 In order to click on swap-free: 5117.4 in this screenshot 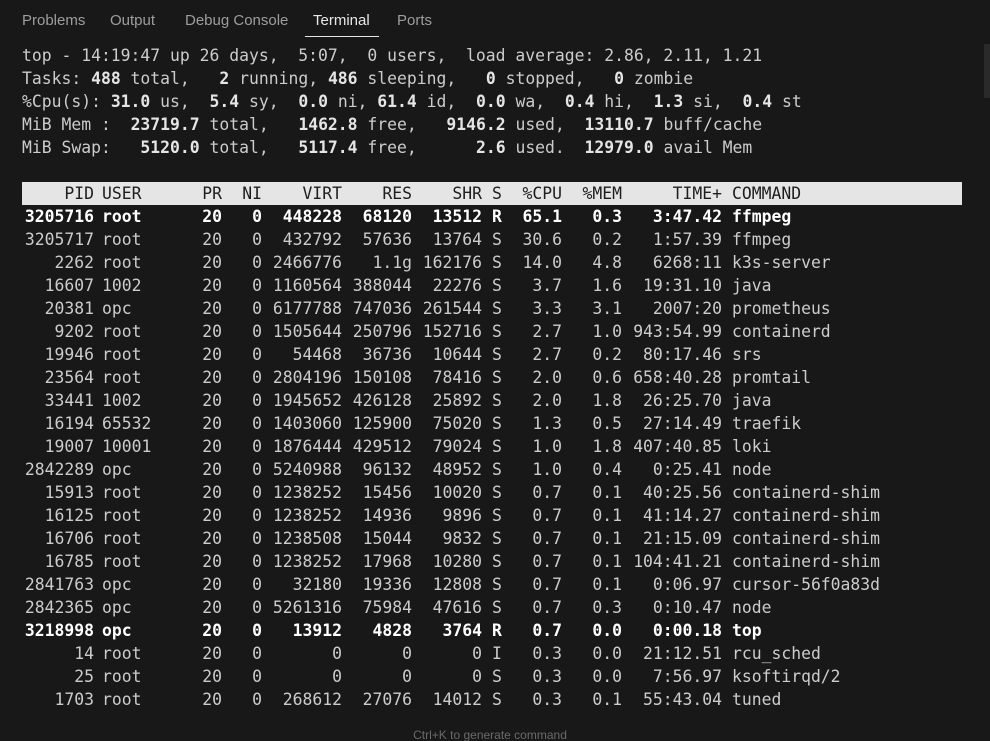, I will do `click(328, 147)`.